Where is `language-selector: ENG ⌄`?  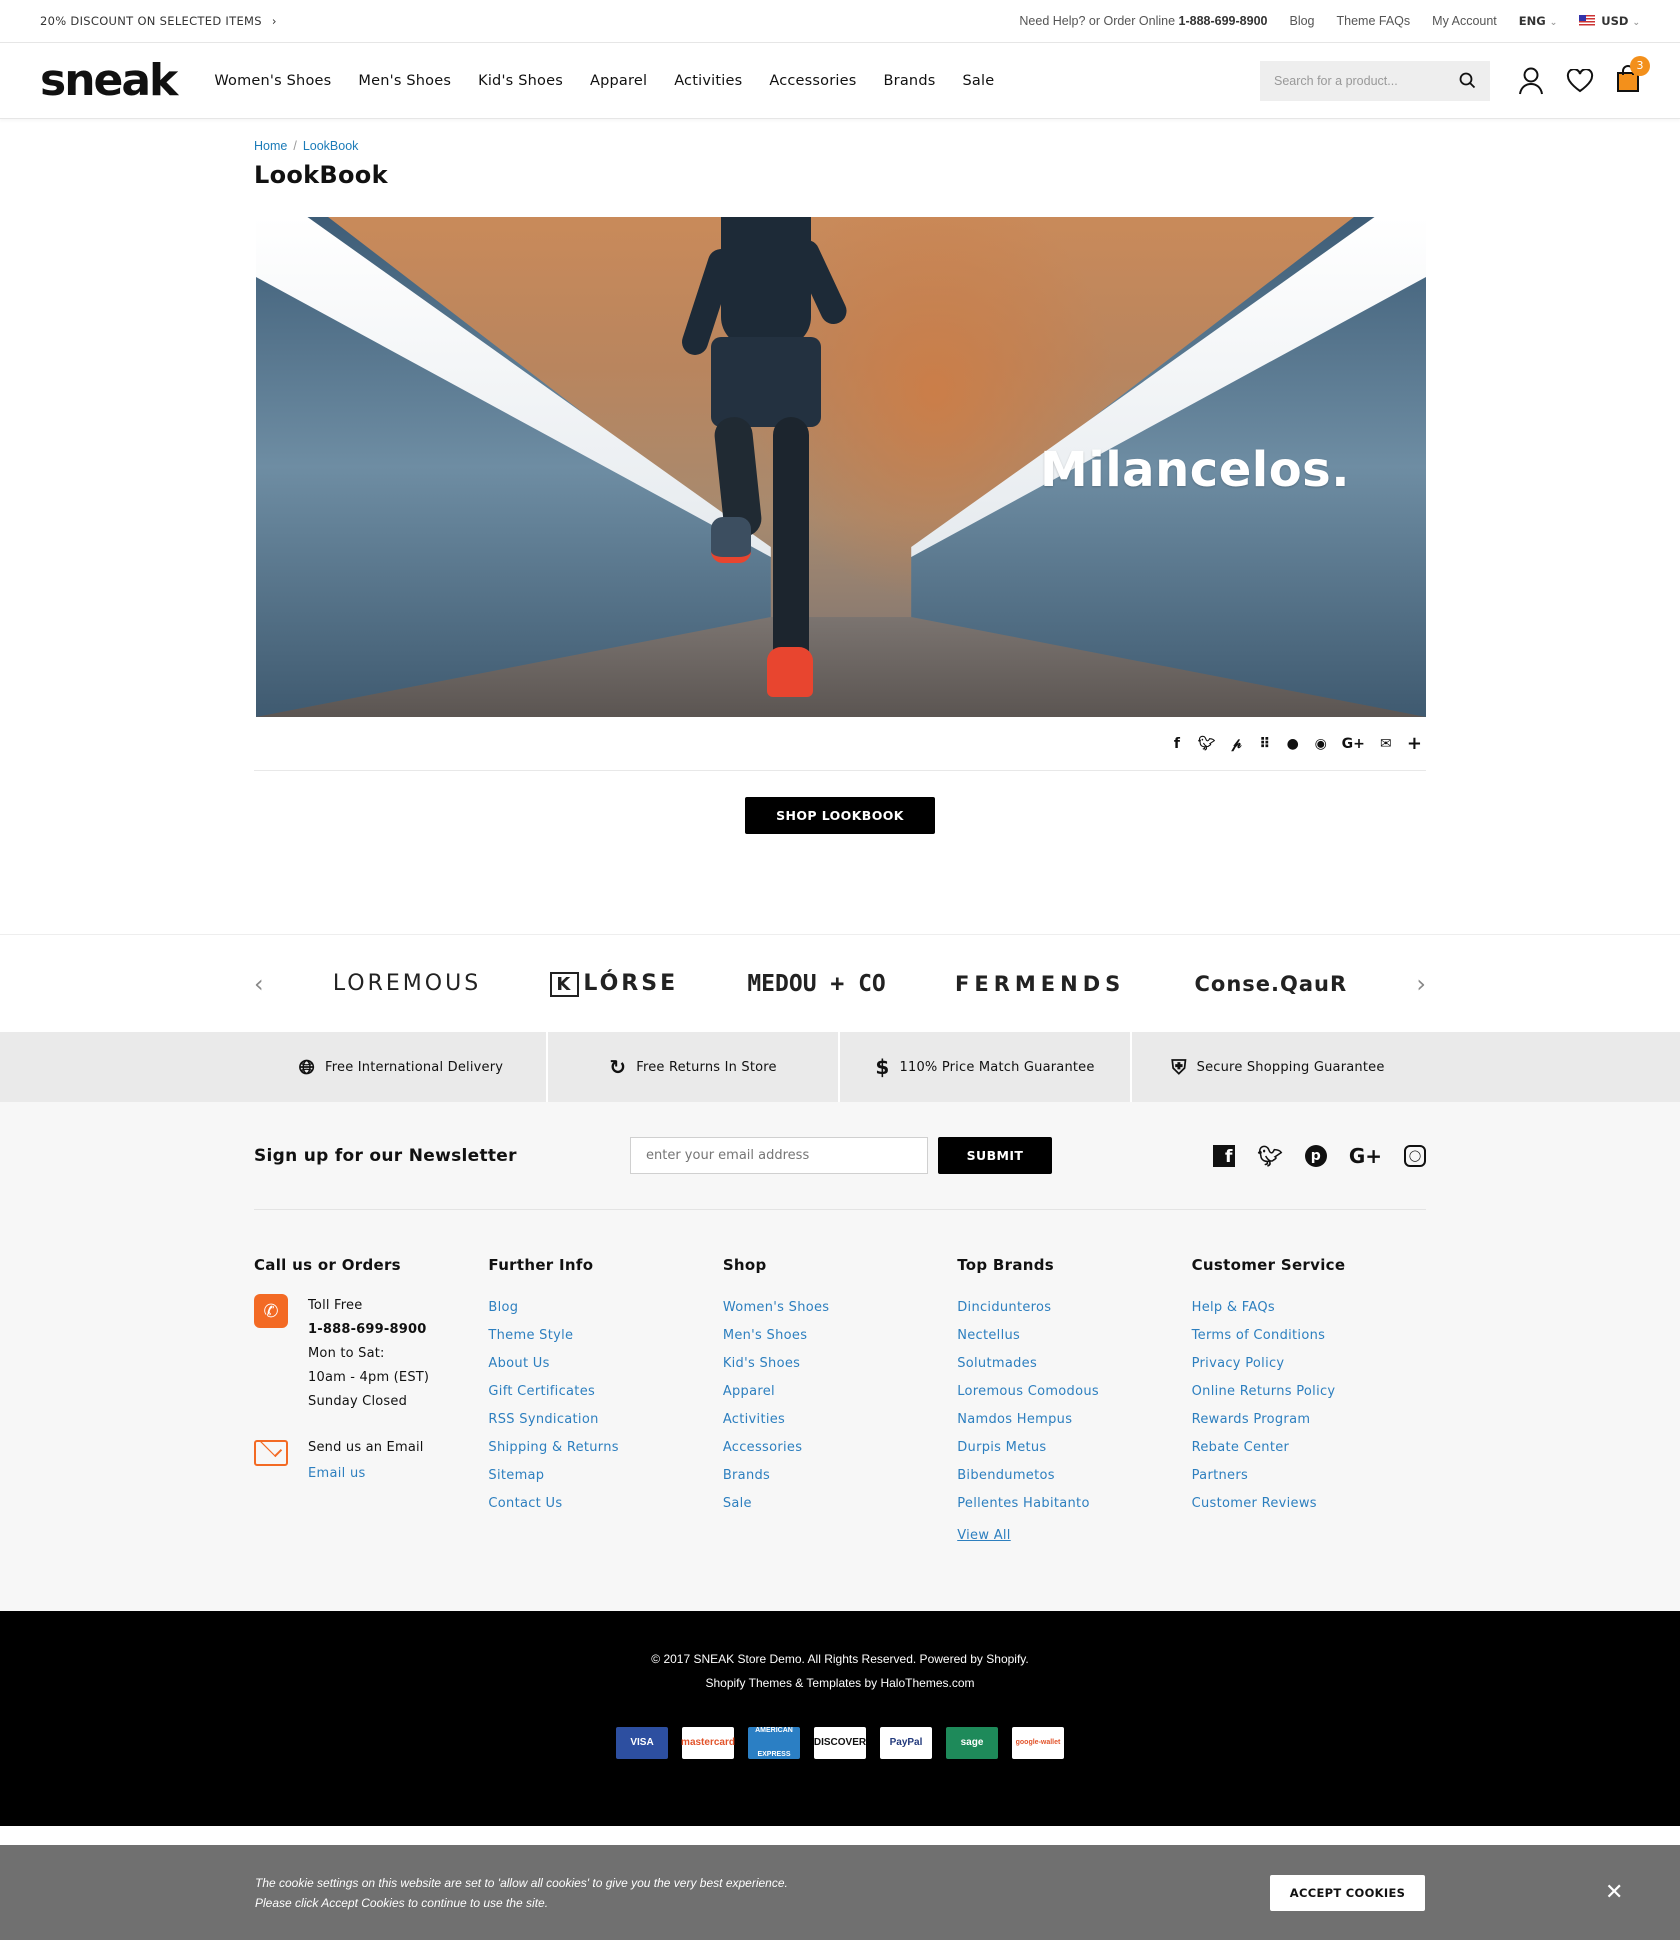 language-selector: ENG ⌄ is located at coordinates (1538, 21).